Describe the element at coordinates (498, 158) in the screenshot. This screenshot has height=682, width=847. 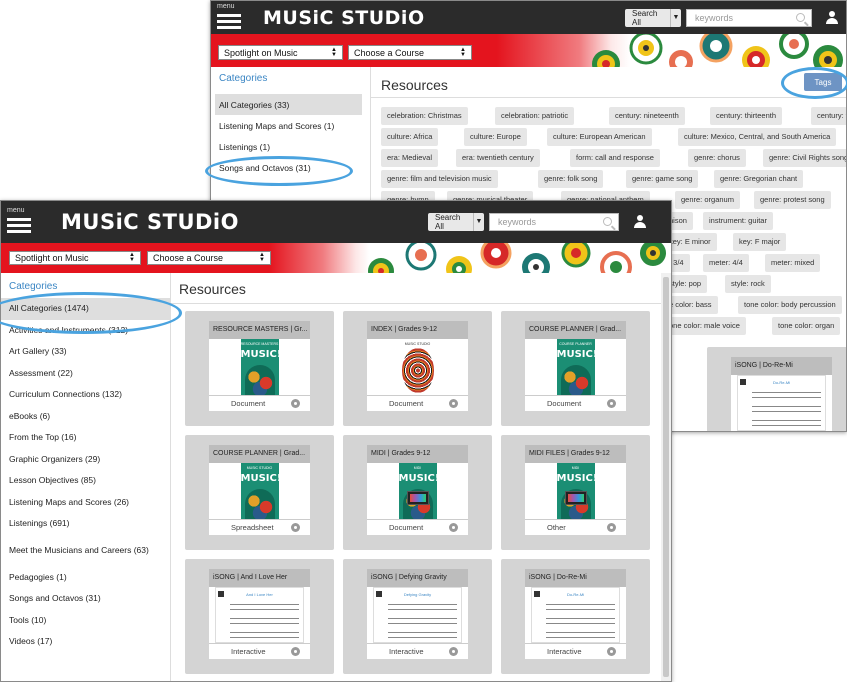
I see `tag-chip: era: twentieth century` at that location.